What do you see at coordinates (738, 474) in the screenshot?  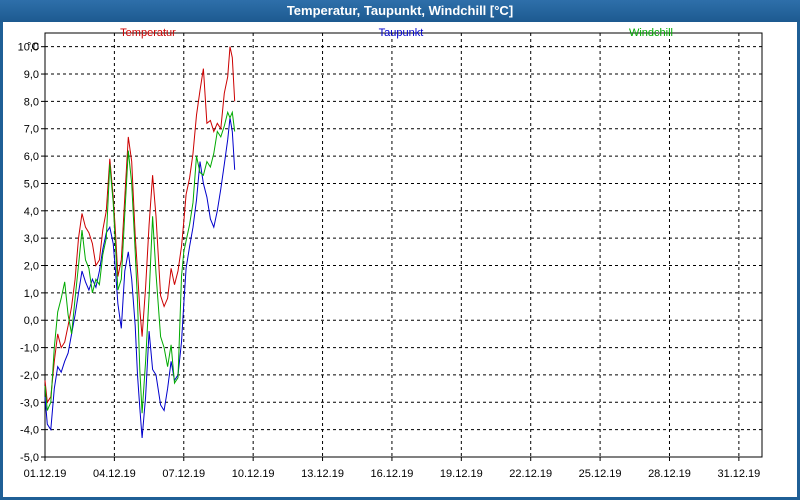 I see `x-tick-label: 31.12.19` at bounding box center [738, 474].